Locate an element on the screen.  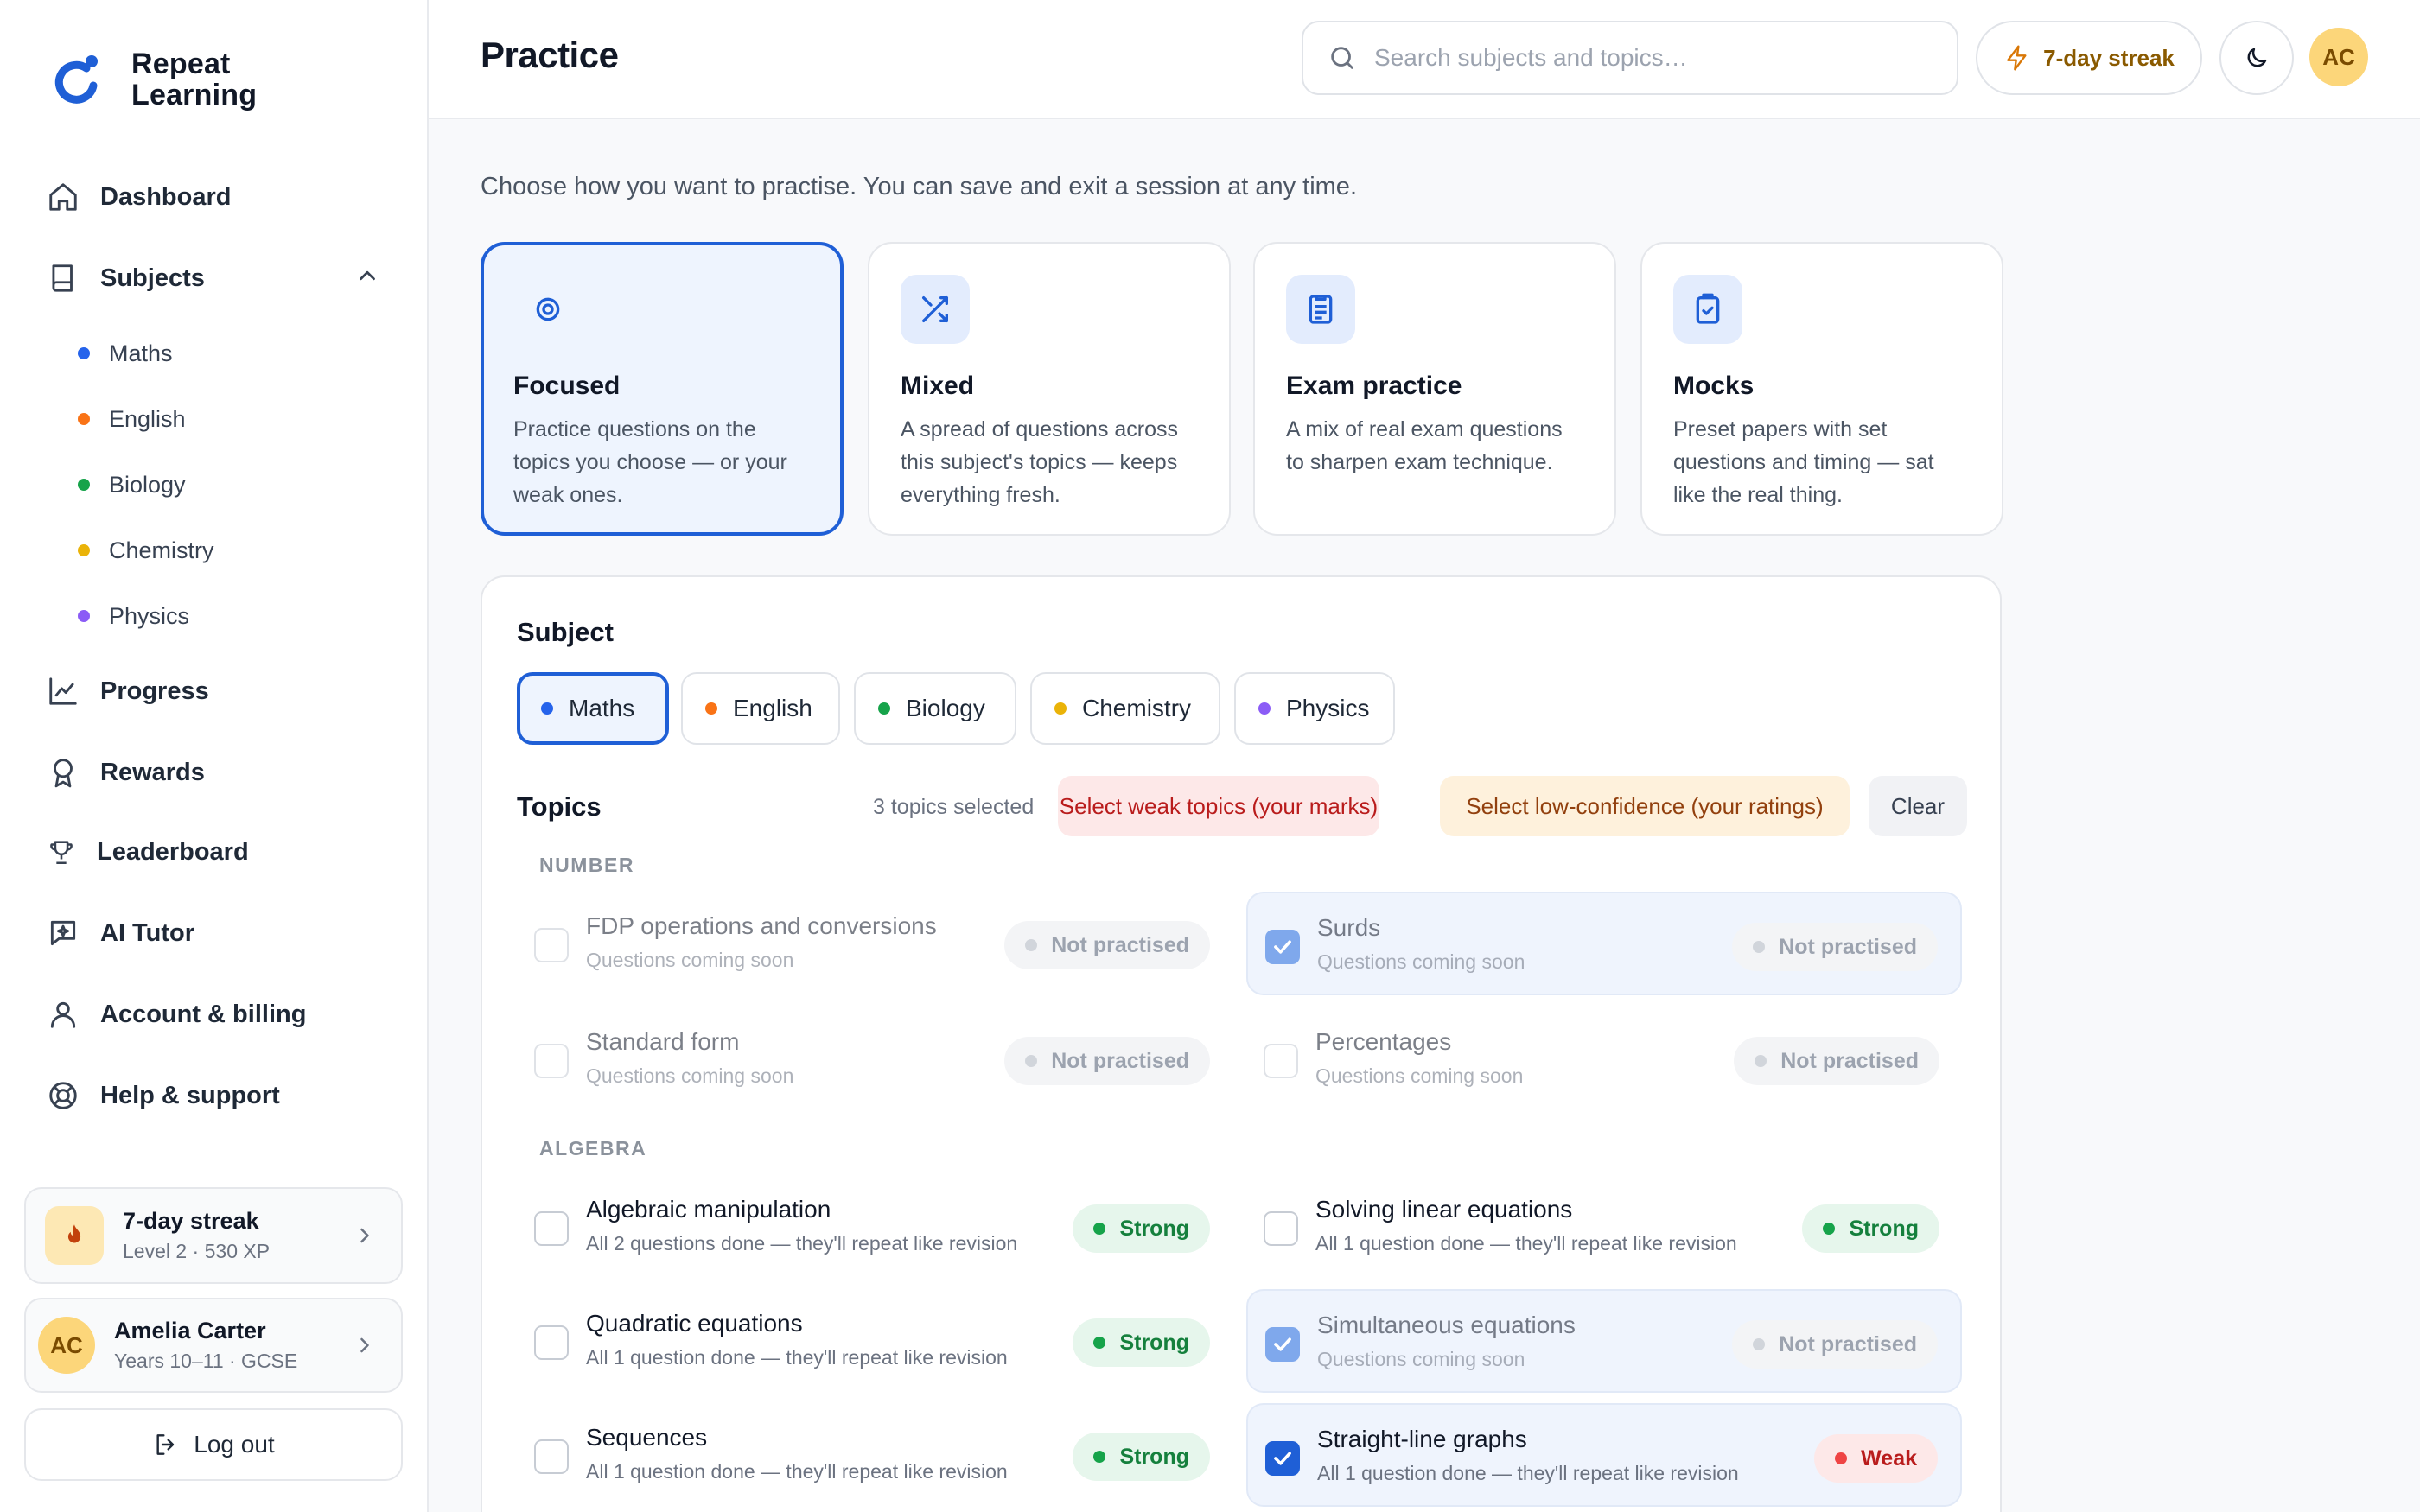
search-box is located at coordinates (1630, 58).